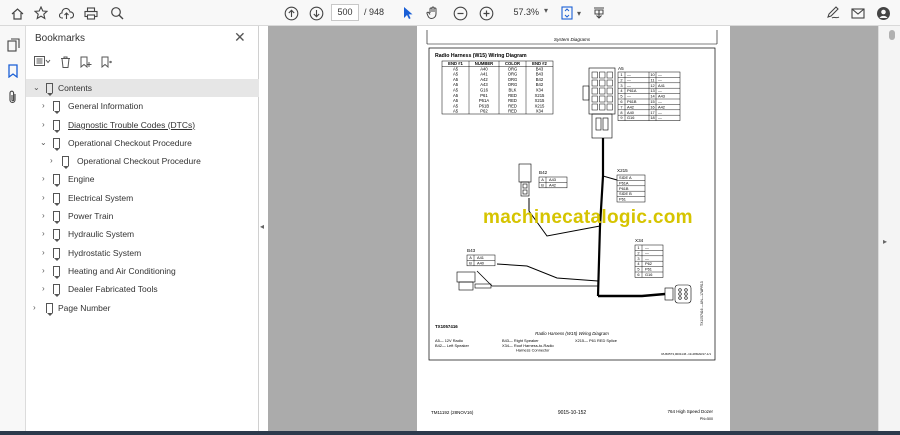 The width and height of the screenshot is (900, 435). I want to click on page-number-input: 500, so click(345, 12).